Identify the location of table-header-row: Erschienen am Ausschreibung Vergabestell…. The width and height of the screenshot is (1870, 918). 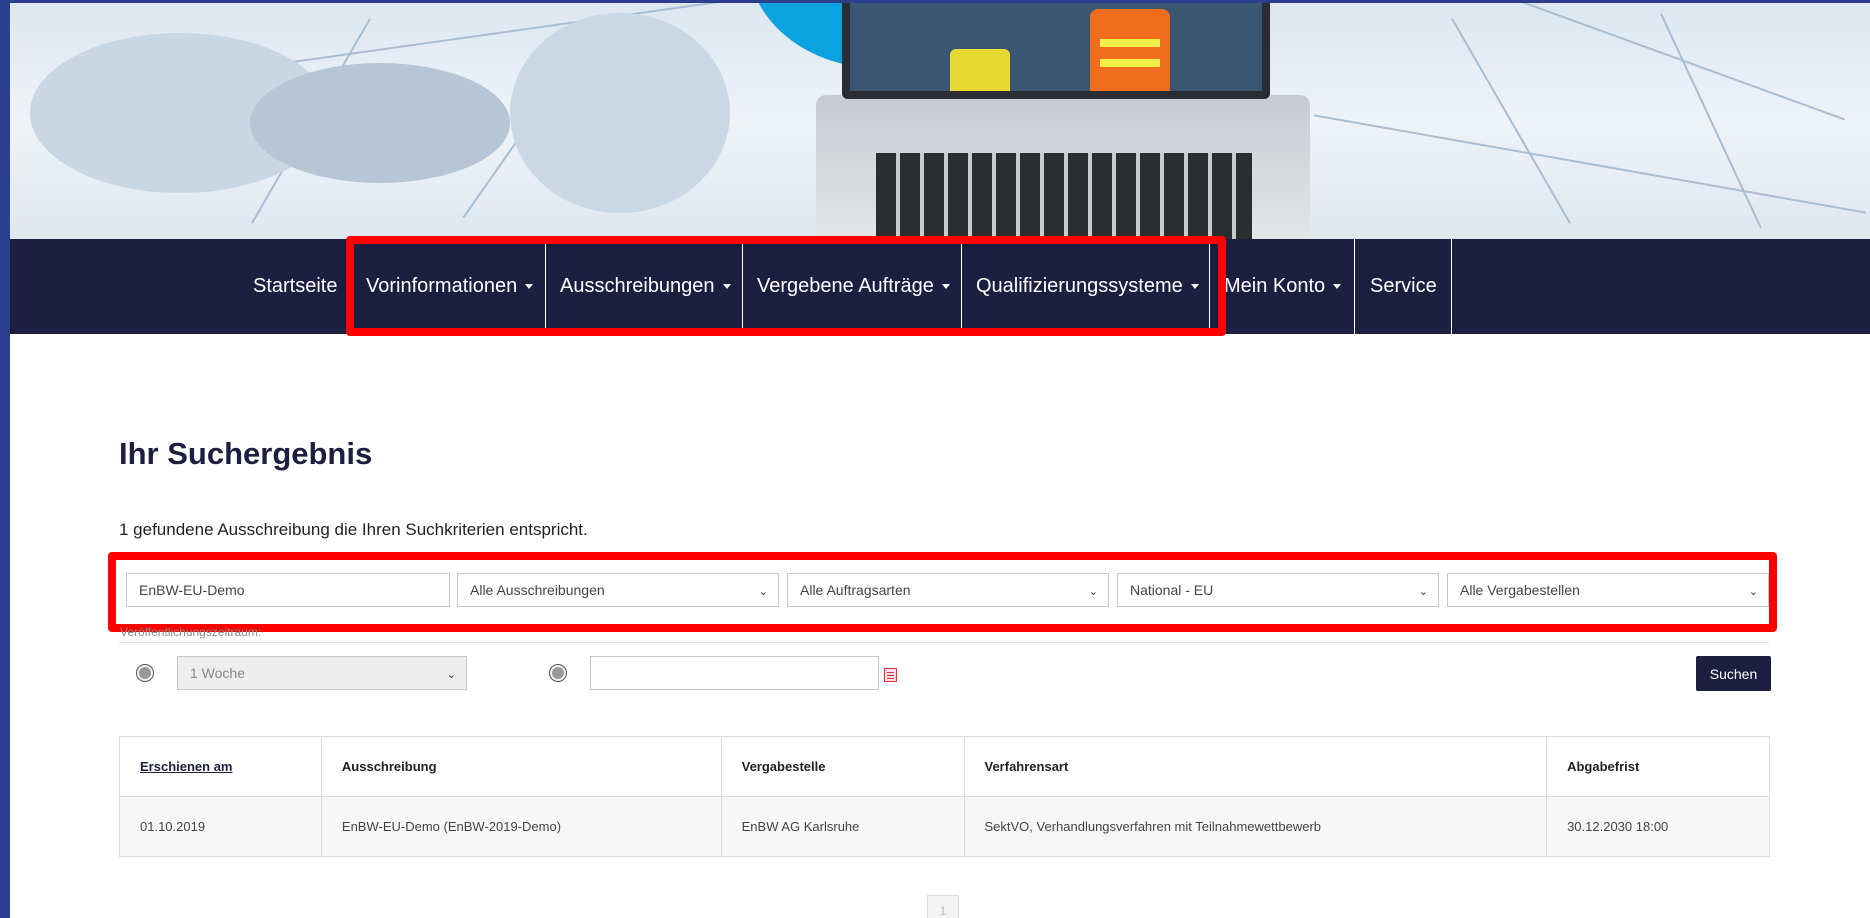
(944, 766).